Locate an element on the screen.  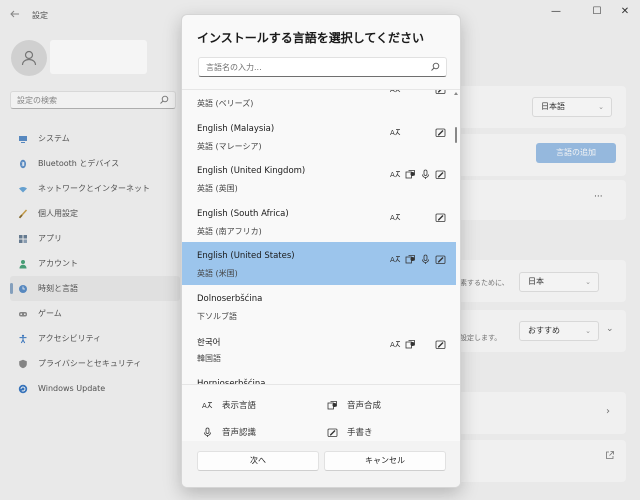
language-native-name: 英語 (マレーシア) is located at coordinates (229, 146).